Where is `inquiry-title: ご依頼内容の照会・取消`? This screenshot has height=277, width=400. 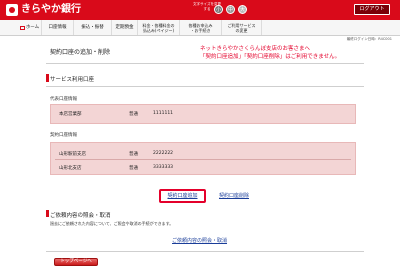
inquiry-title: ご依頼内容の照会・取消 is located at coordinates (80, 216).